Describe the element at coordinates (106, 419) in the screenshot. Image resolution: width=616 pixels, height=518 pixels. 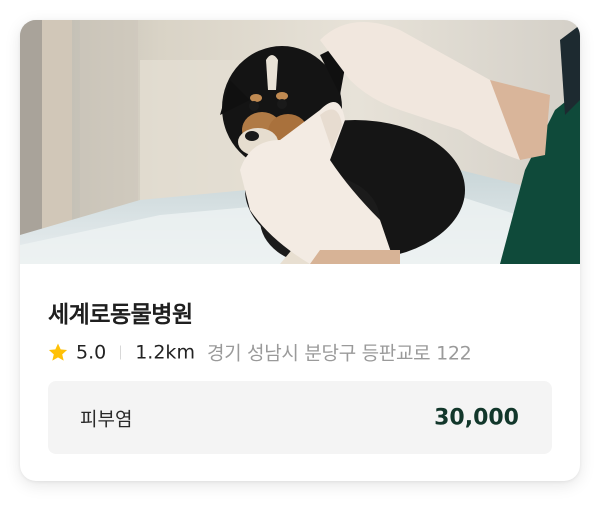
I see `service-name: 피부염` at that location.